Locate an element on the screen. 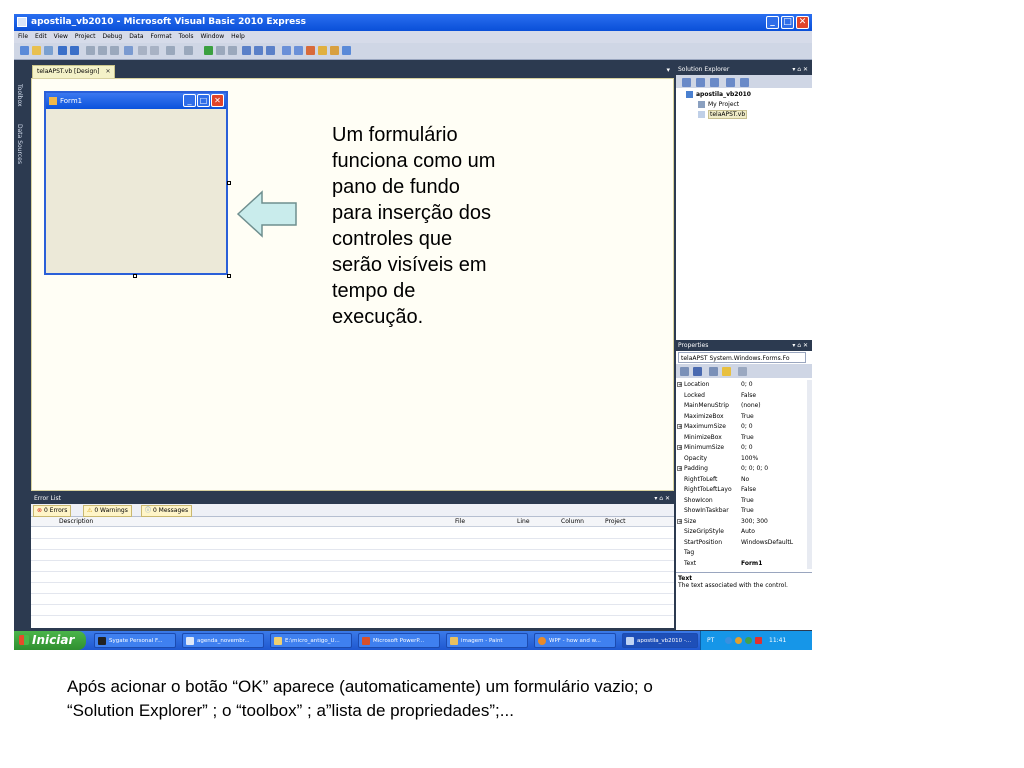 The height and width of the screenshot is (768, 1024). menu-view: View is located at coordinates (61, 37).